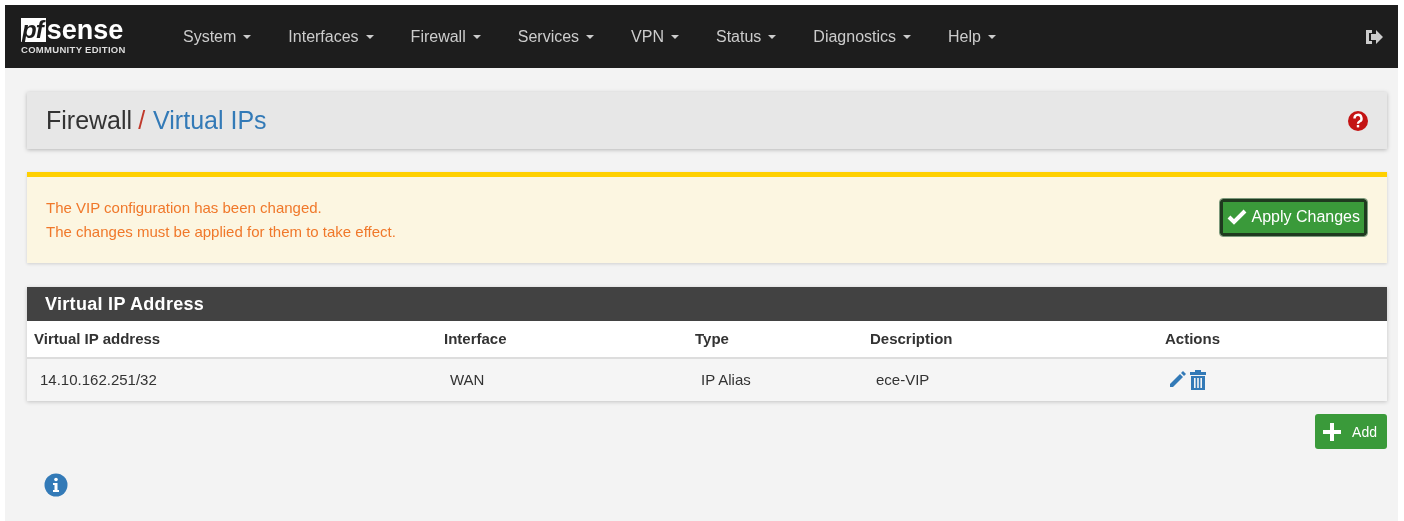 Image resolution: width=1404 pixels, height=521 pixels. I want to click on nav-menu: Firewall, so click(445, 36).